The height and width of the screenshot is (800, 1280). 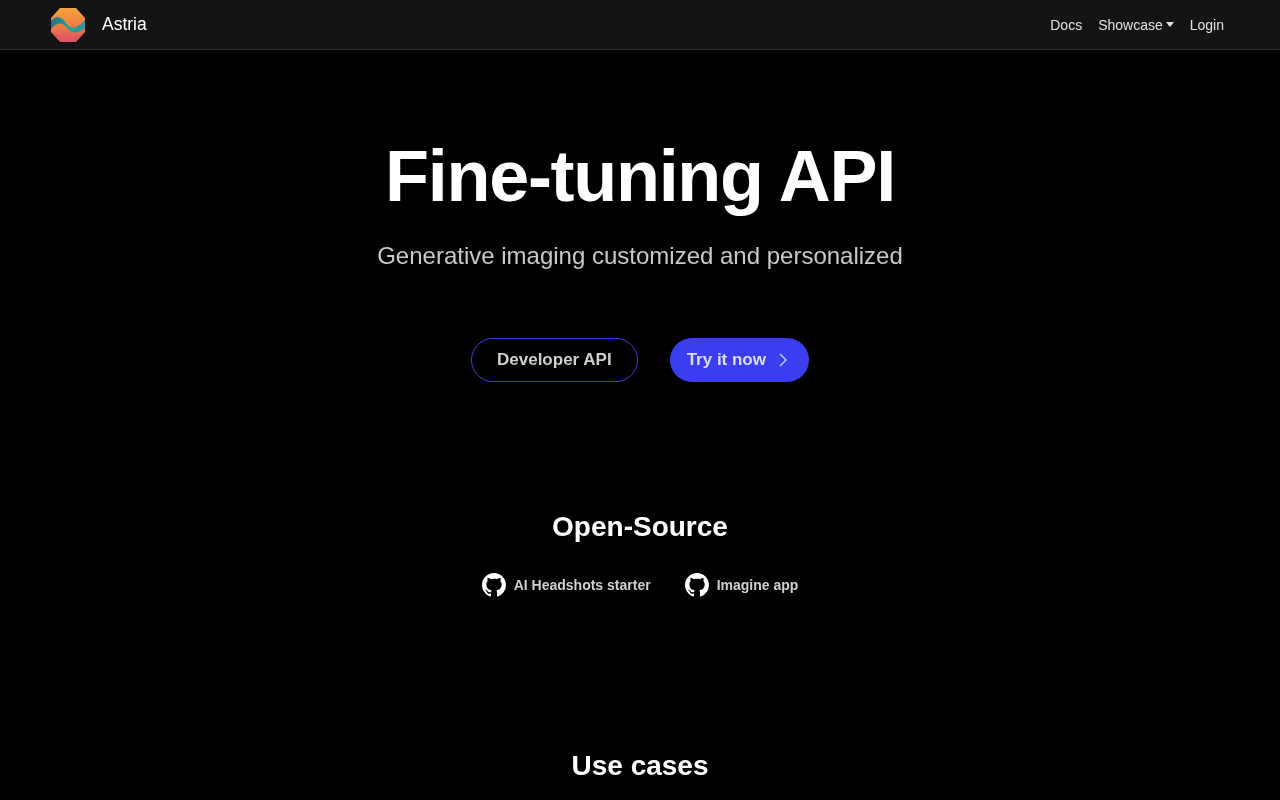 I want to click on hero-subtitle: Generative imaging customized and personalized, so click(x=640, y=256).